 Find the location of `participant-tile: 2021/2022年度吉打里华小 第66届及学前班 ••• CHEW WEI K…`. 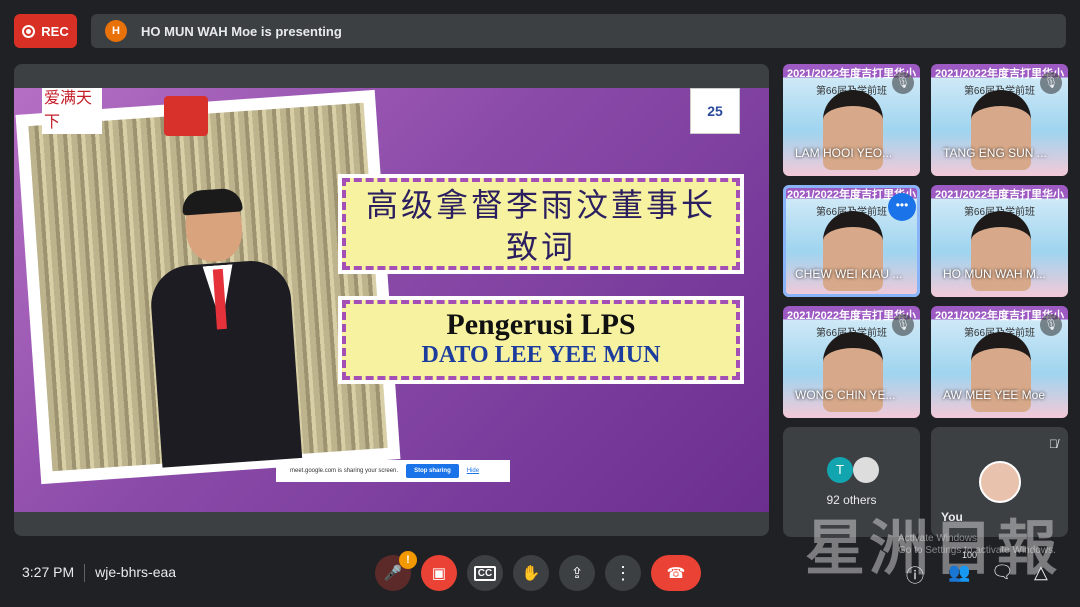

participant-tile: 2021/2022年度吉打里华小 第66届及学前班 ••• CHEW WEI K… is located at coordinates (851, 241).